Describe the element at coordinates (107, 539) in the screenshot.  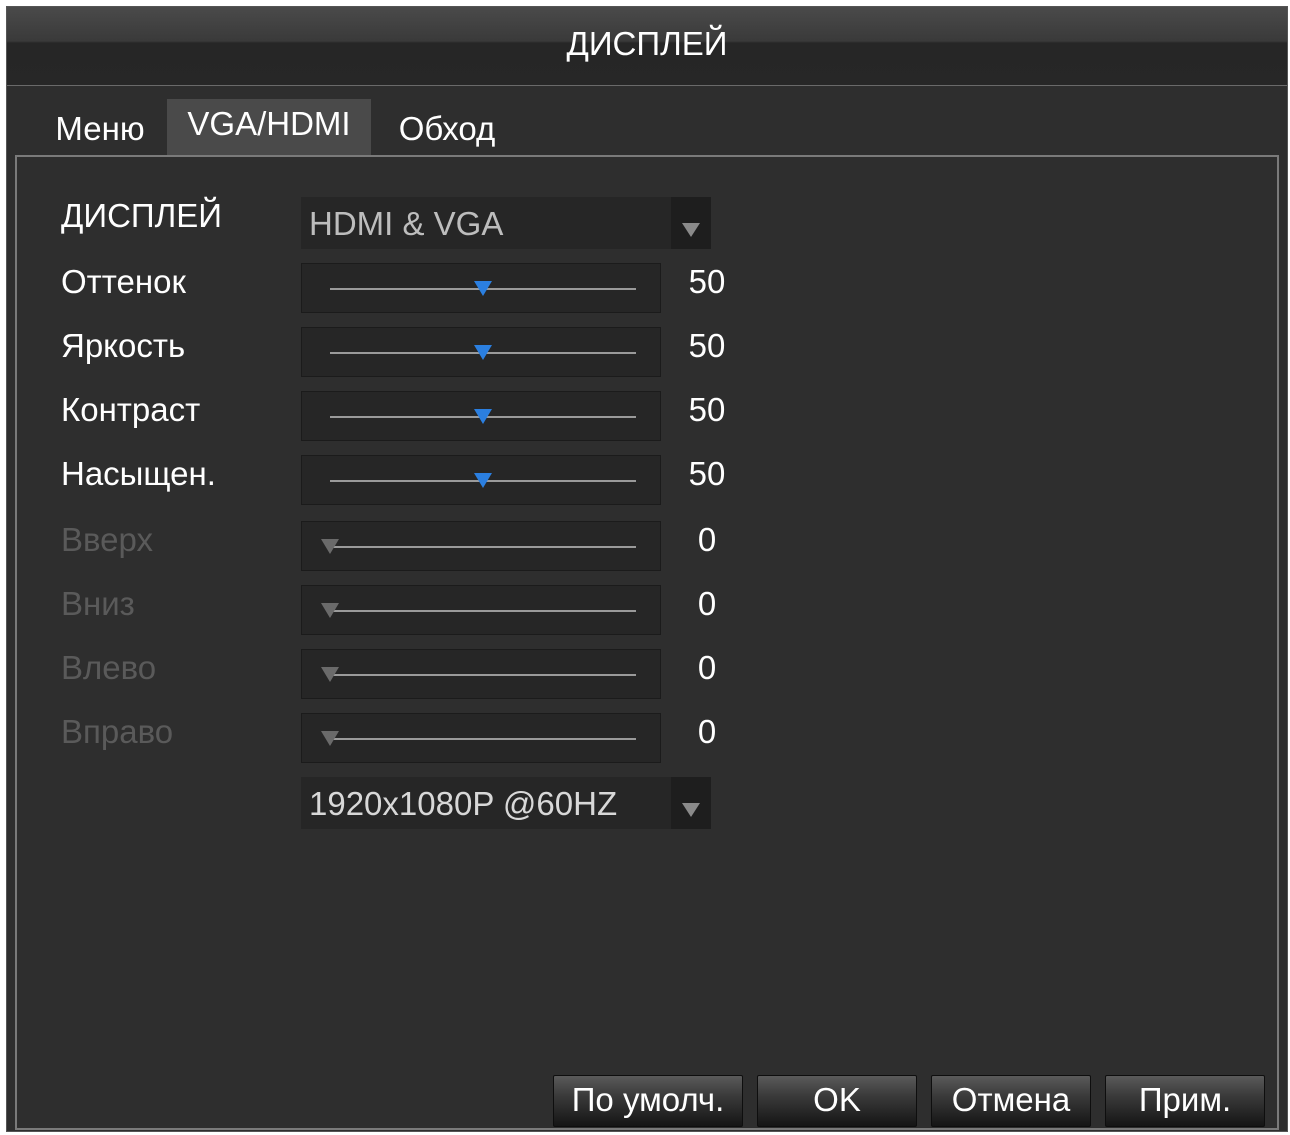
I see `top-margin-label: Вверх` at that location.